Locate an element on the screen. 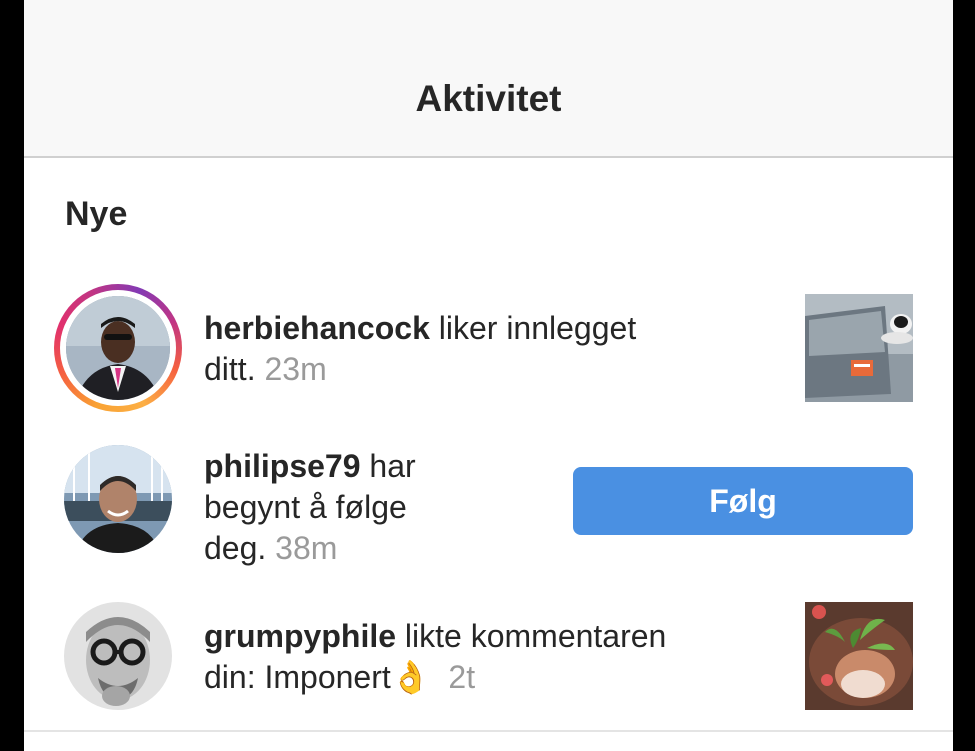  divider is located at coordinates (488, 731).